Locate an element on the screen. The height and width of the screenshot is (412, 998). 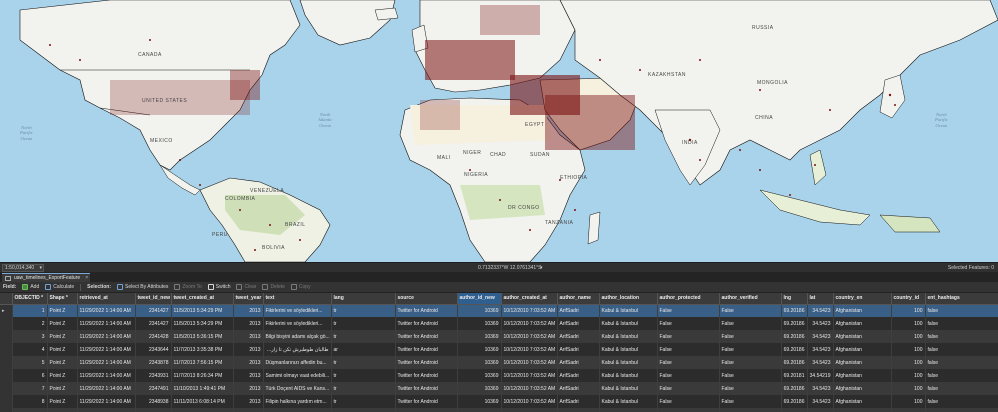
table-cell-lat: 34.54219 is located at coordinates (820, 375).